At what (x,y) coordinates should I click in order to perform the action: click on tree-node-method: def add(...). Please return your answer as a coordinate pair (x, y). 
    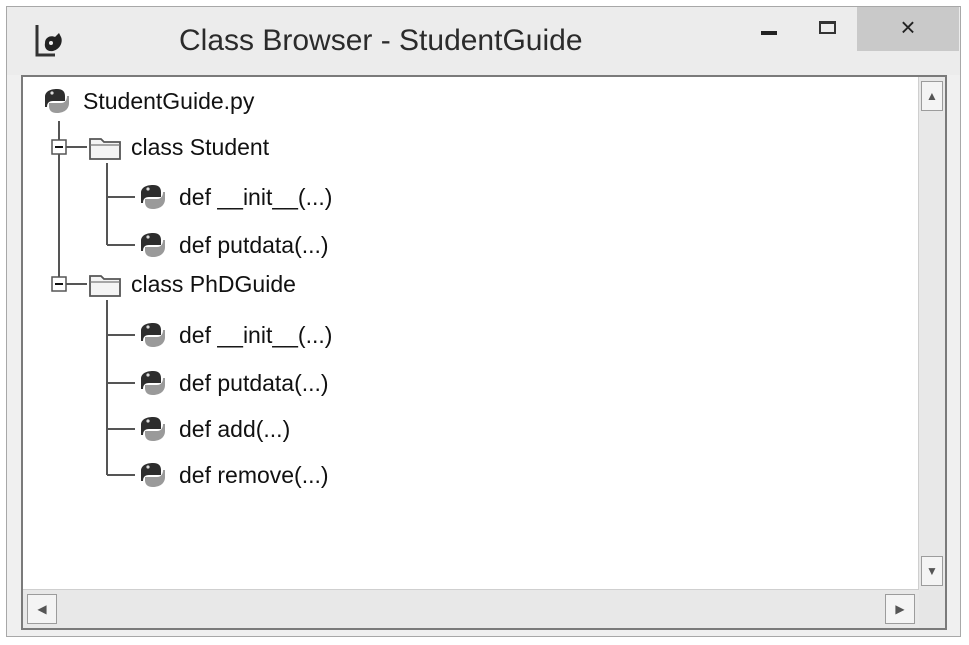
    Looking at the image, I should click on (212, 429).